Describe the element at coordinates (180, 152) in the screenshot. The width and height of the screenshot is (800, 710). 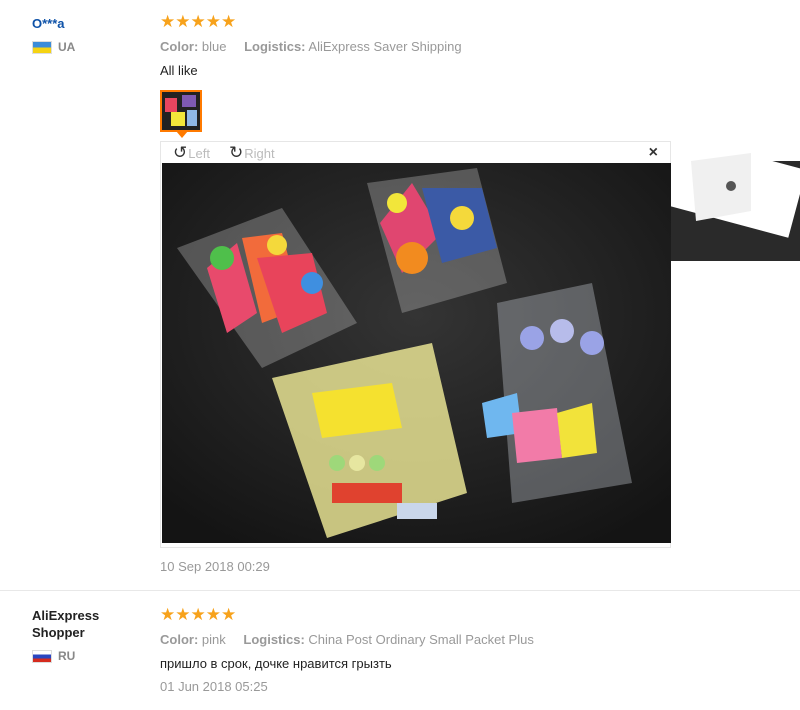
I see `rotate-left-icon: ↺` at that location.